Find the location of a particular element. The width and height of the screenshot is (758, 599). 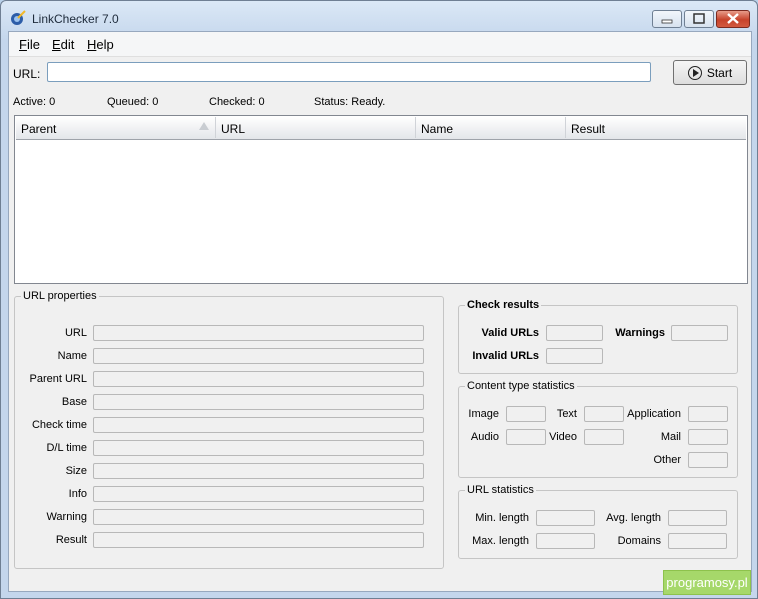

url-input is located at coordinates (349, 72).